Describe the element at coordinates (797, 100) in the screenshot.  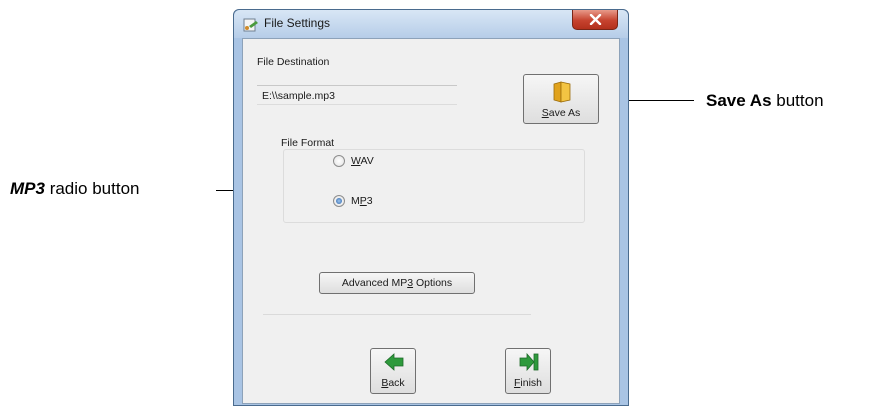
I see `callout-save-as-text: button` at that location.